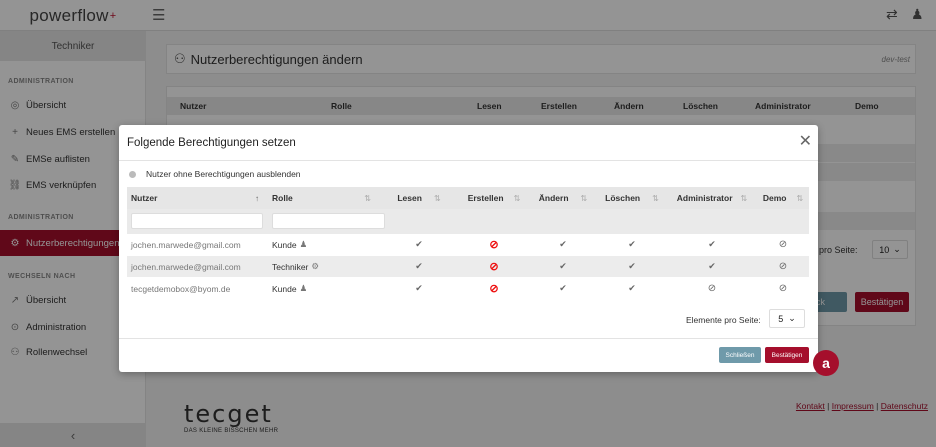 The height and width of the screenshot is (447, 936). Describe the element at coordinates (494, 198) in the screenshot. I see `col-erstellen: Erstellen ⇅` at that location.